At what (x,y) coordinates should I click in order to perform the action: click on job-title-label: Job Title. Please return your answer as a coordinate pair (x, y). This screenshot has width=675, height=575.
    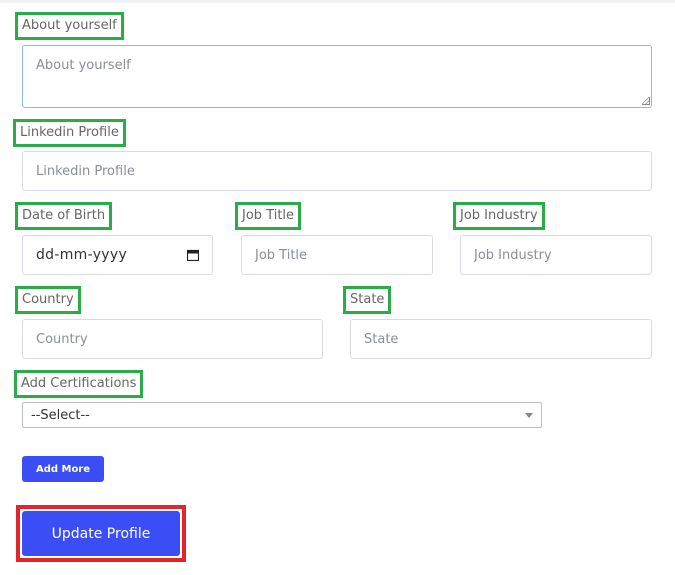
    Looking at the image, I should click on (268, 216).